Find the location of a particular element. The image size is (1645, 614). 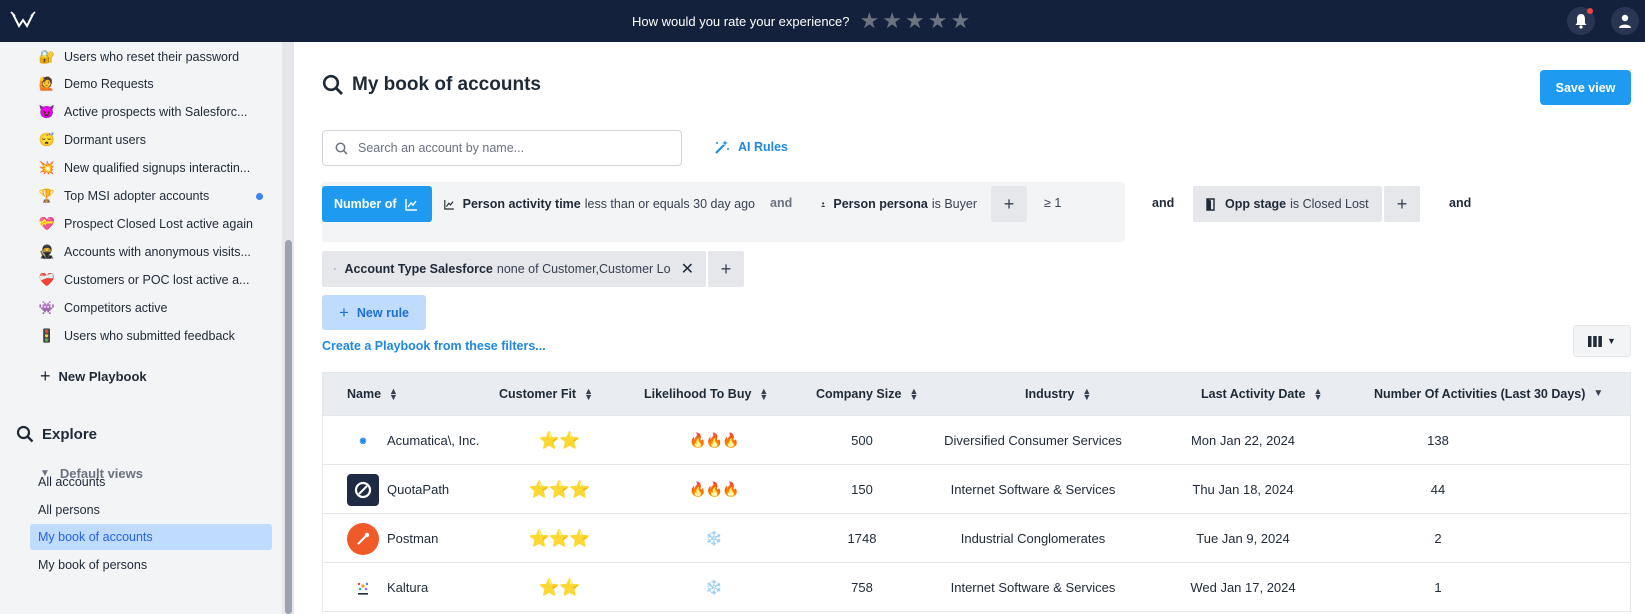

account-name-cell: QuotaPath is located at coordinates (398, 489).